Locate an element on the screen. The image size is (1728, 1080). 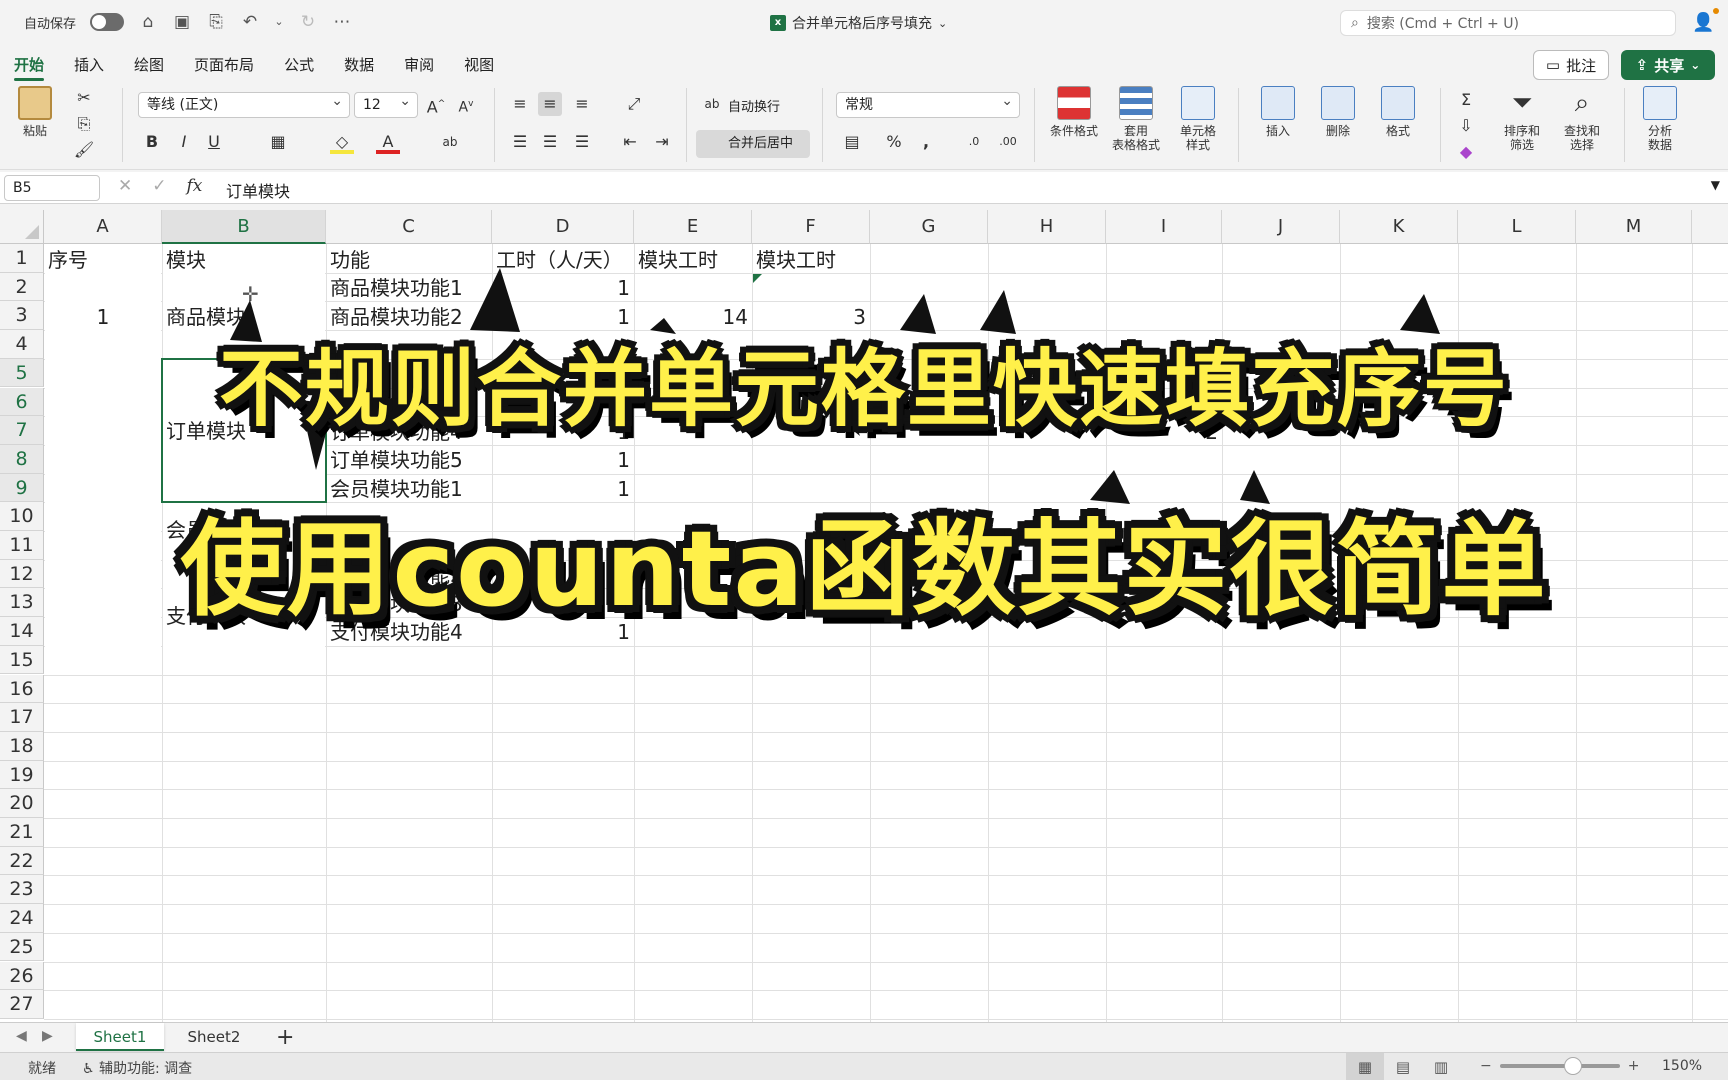
cell-c9: 订单模块功能5 is located at coordinates (396, 460).